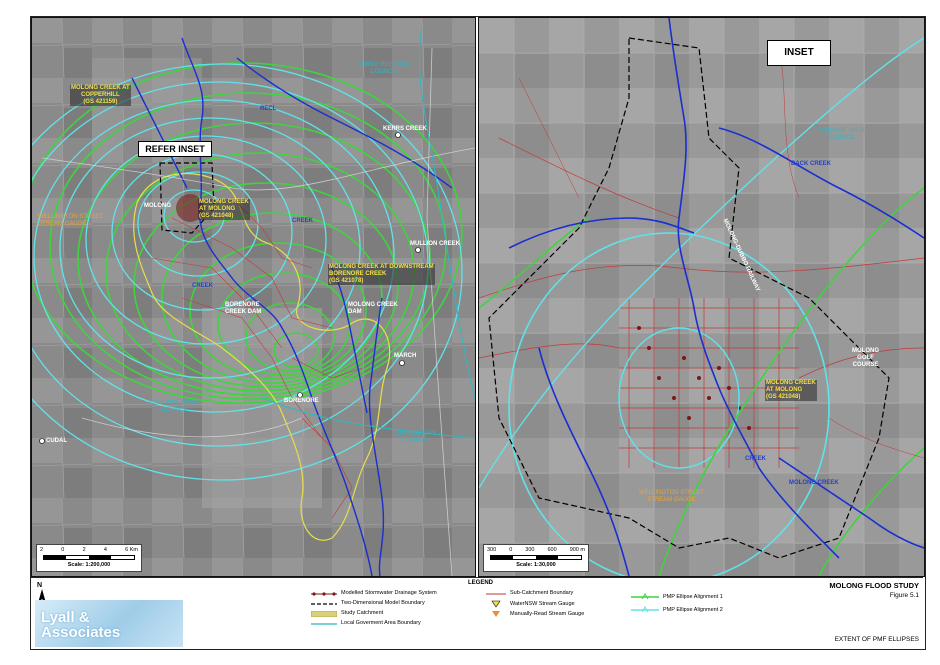 Image resolution: width=940 pixels, height=665 pixels. Describe the element at coordinates (157, 206) in the screenshot. I see `molong-town-label: MOLONG` at that location.